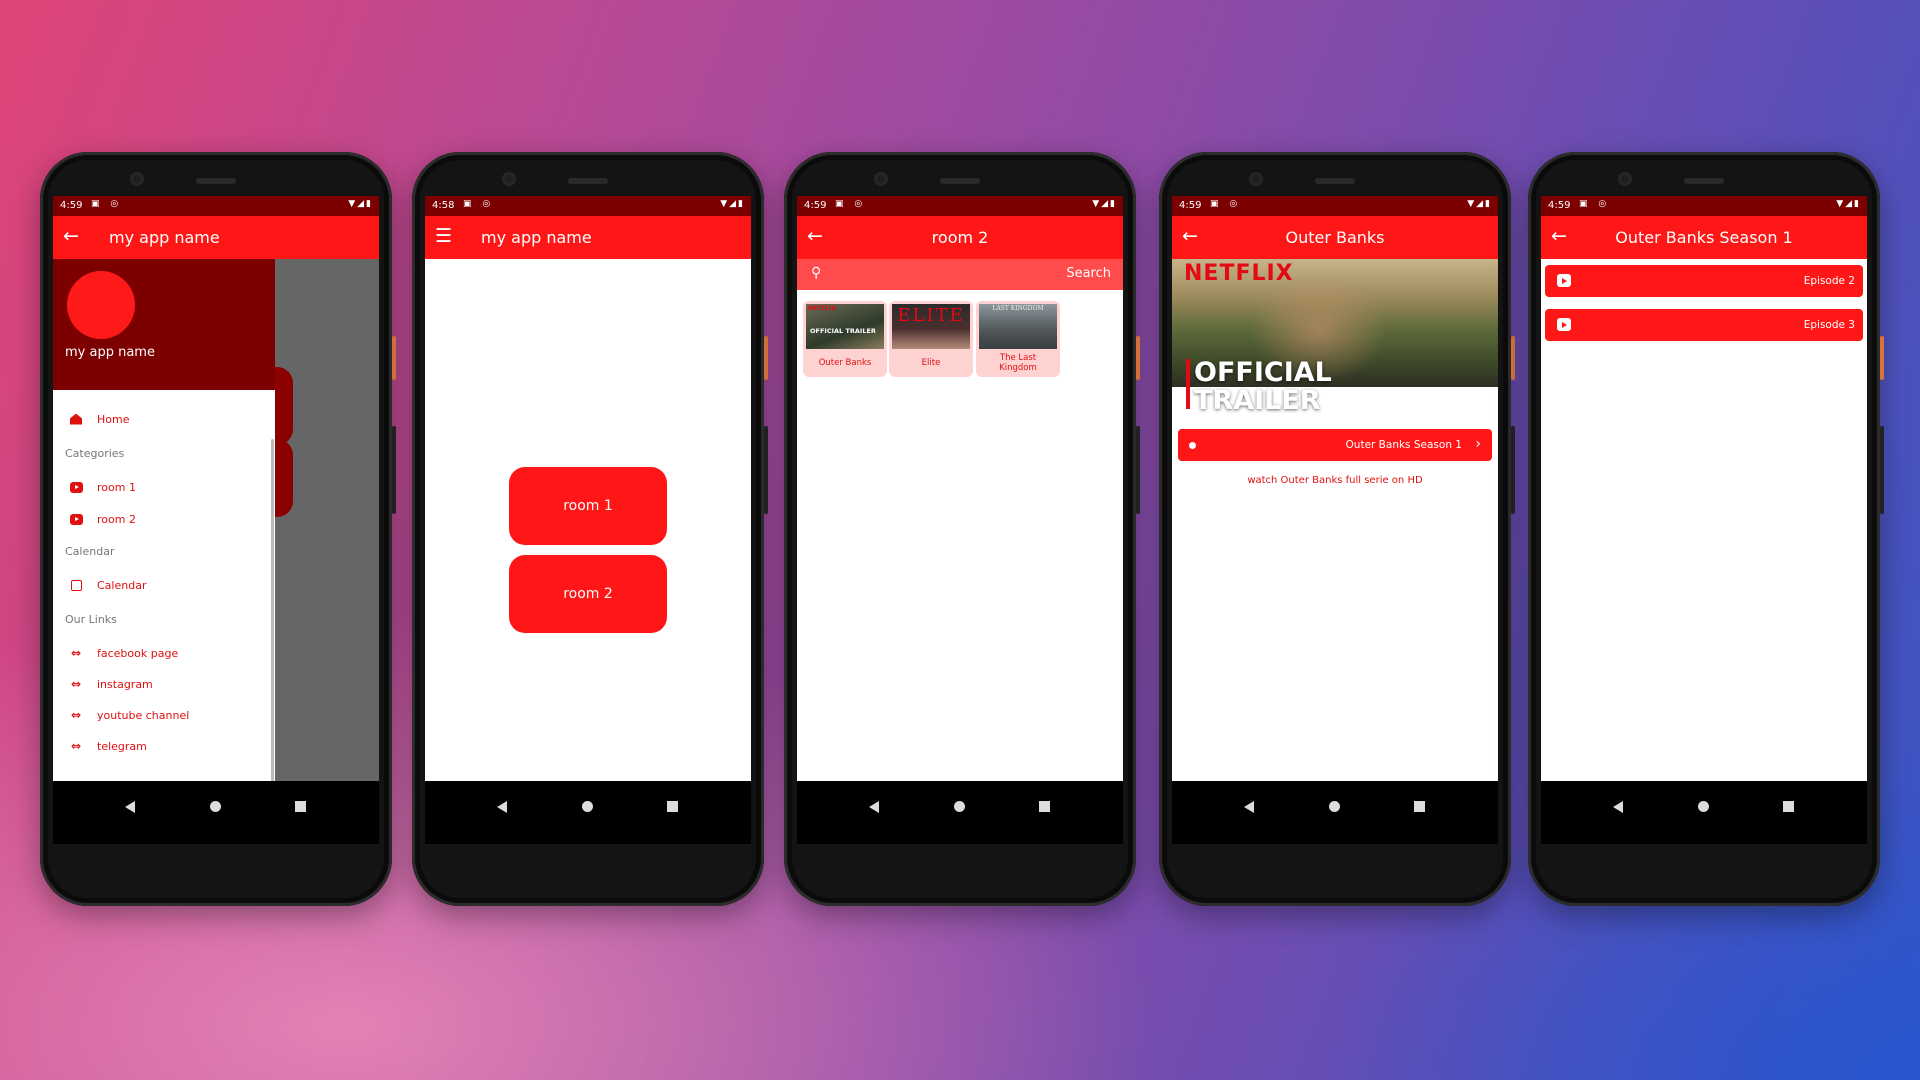  I want to click on thumb-text: OFFICIAL TRAILER, so click(843, 331).